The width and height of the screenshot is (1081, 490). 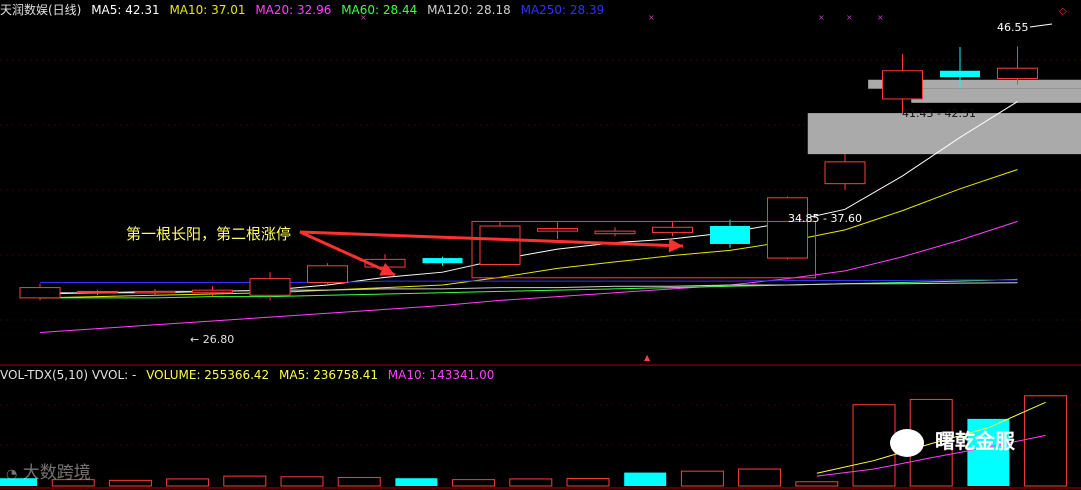 I want to click on volume-indicator-title: VOL-TDX(5,10) VVOL: -, so click(x=68, y=375).